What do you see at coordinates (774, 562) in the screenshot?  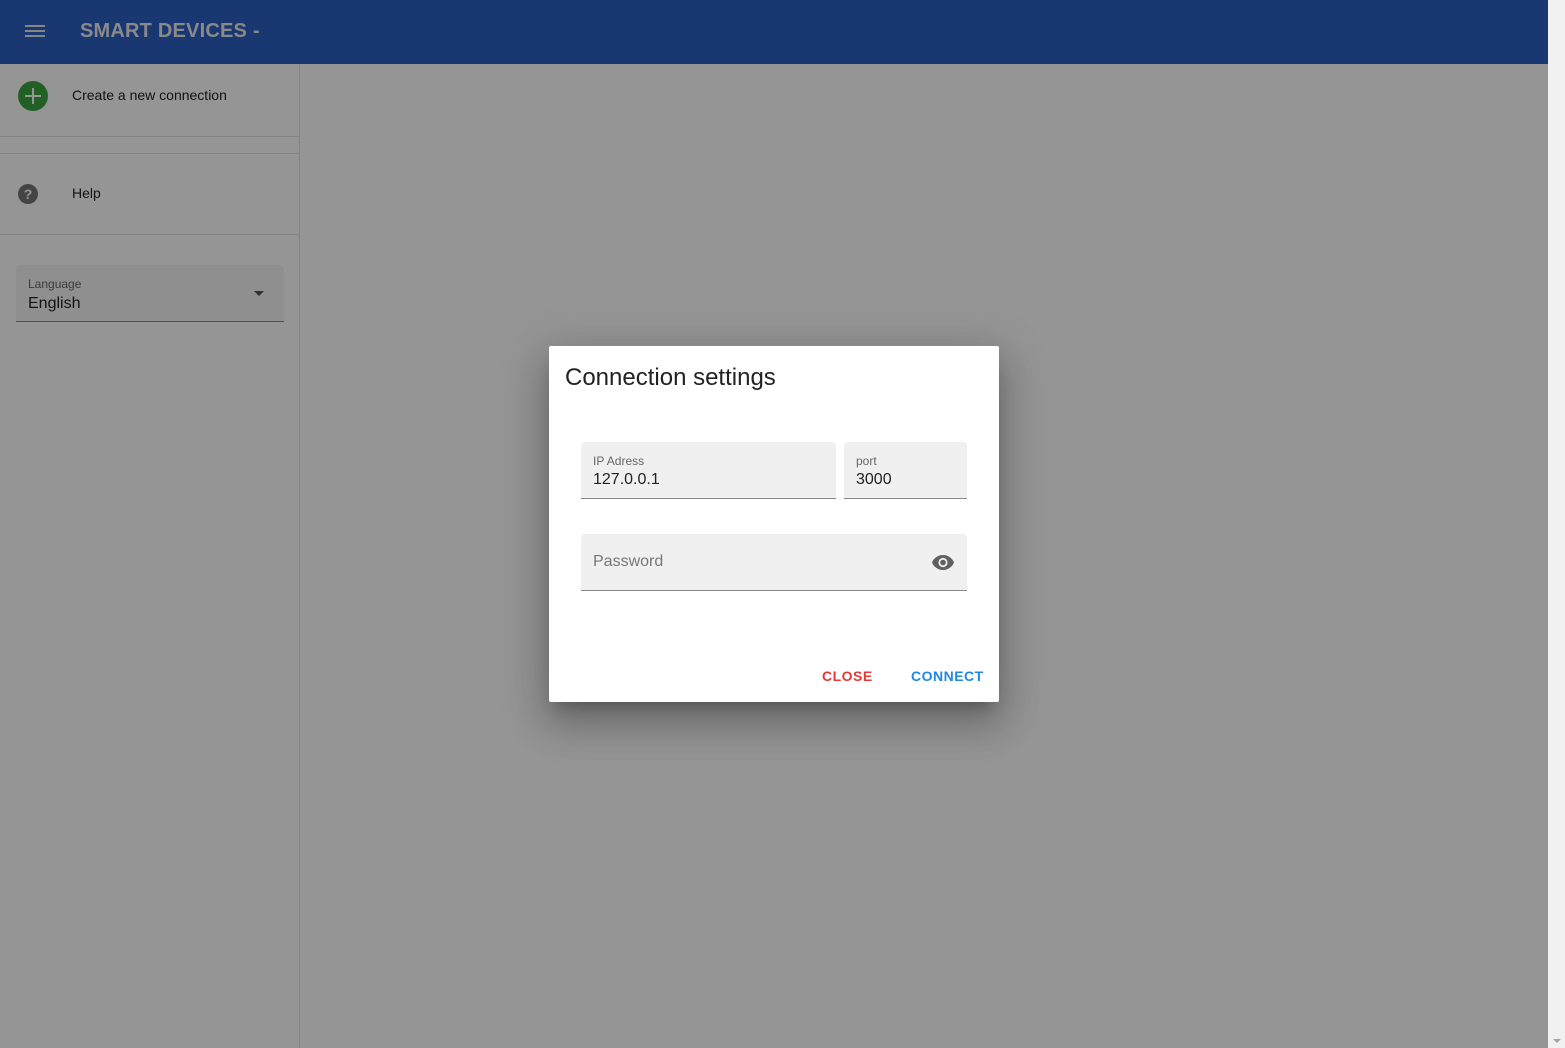 I see `password-field: Password` at bounding box center [774, 562].